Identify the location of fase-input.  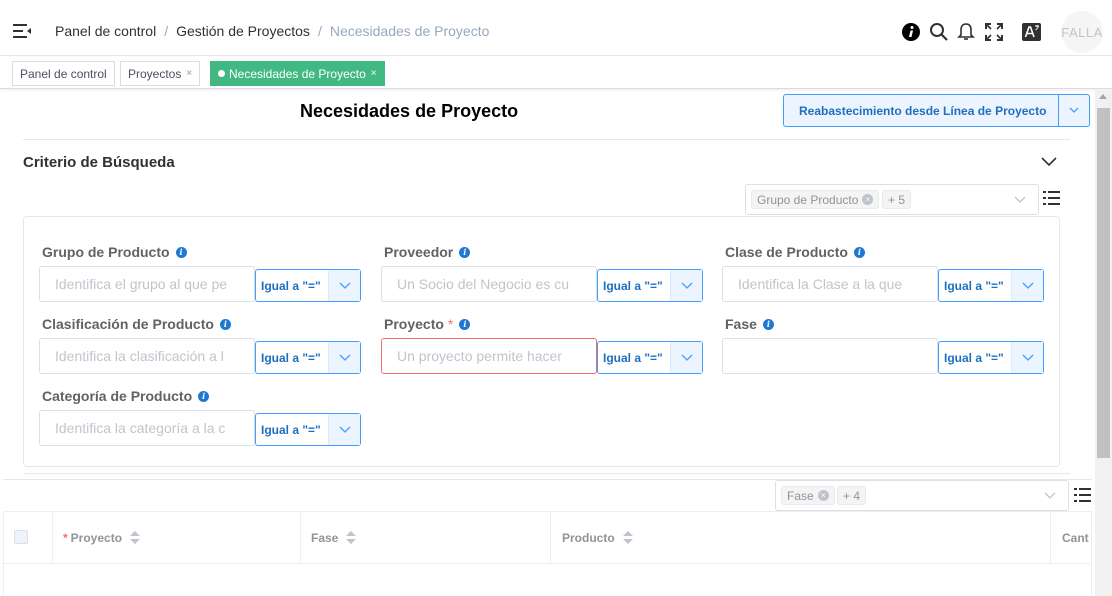
(830, 356).